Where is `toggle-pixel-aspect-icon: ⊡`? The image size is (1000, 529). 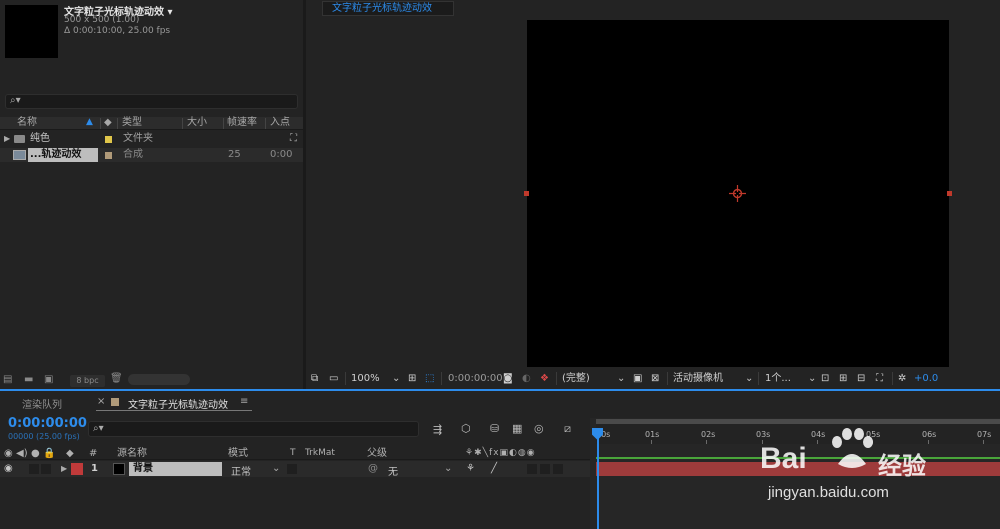
toggle-pixel-aspect-icon: ⊡ is located at coordinates (825, 378).